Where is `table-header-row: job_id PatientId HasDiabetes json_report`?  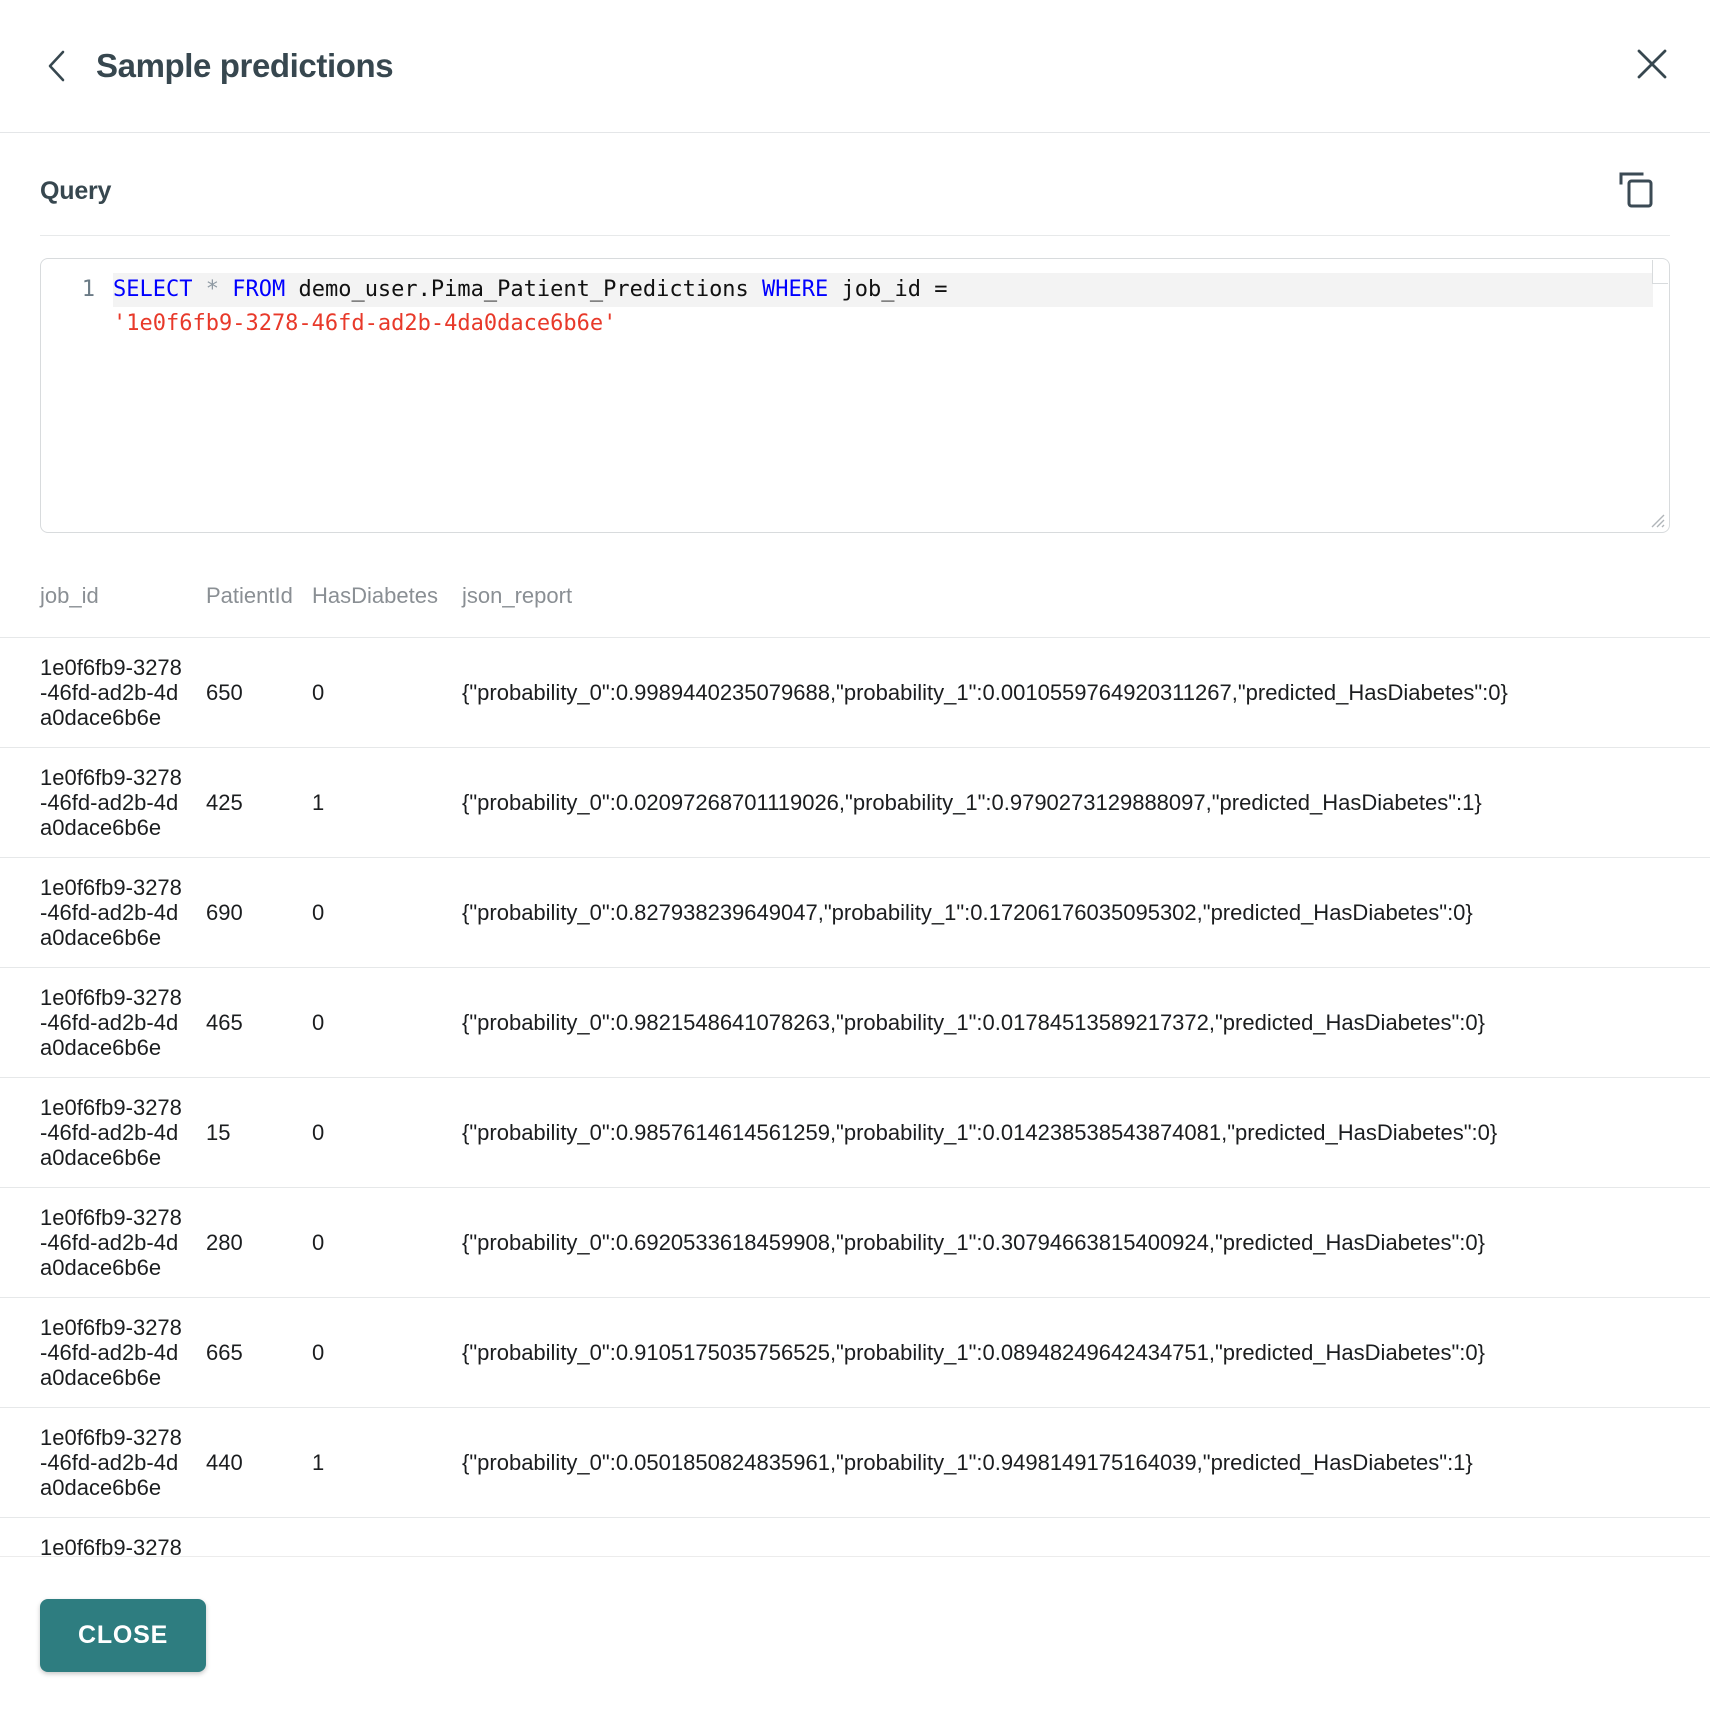 table-header-row: job_id PatientId HasDiabetes json_report is located at coordinates (855, 605).